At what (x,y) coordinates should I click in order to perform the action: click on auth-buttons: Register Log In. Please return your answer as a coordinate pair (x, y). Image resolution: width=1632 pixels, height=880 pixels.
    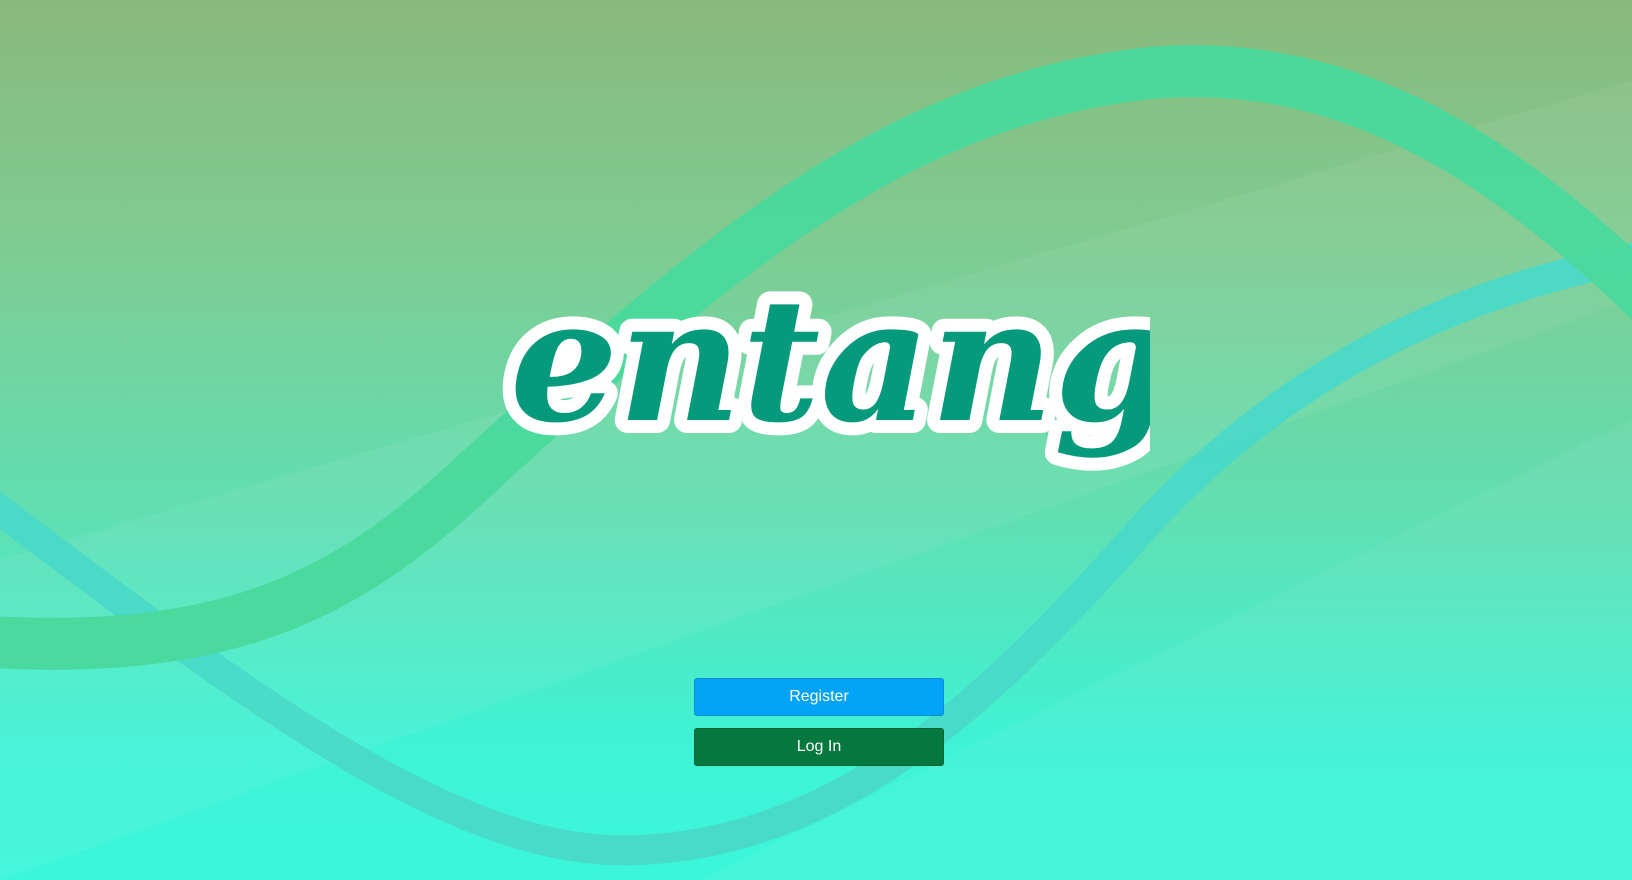
    Looking at the image, I should click on (819, 722).